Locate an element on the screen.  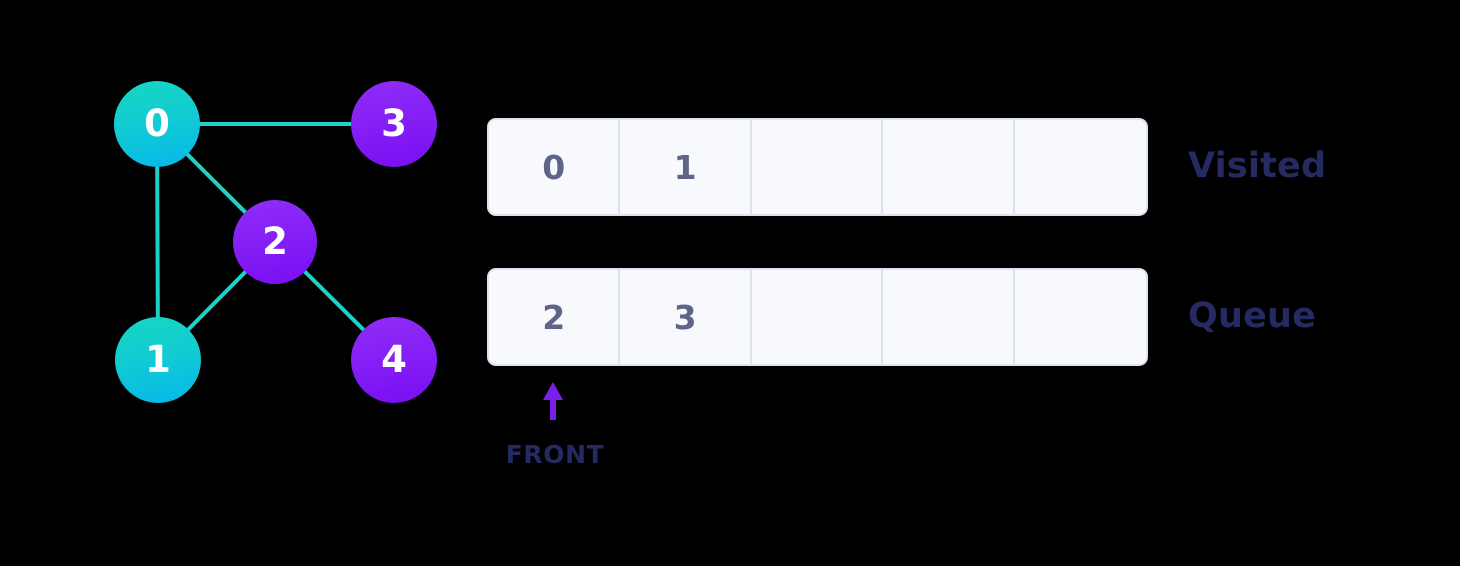
visited-array-label: Visited is located at coordinates (1257, 166).